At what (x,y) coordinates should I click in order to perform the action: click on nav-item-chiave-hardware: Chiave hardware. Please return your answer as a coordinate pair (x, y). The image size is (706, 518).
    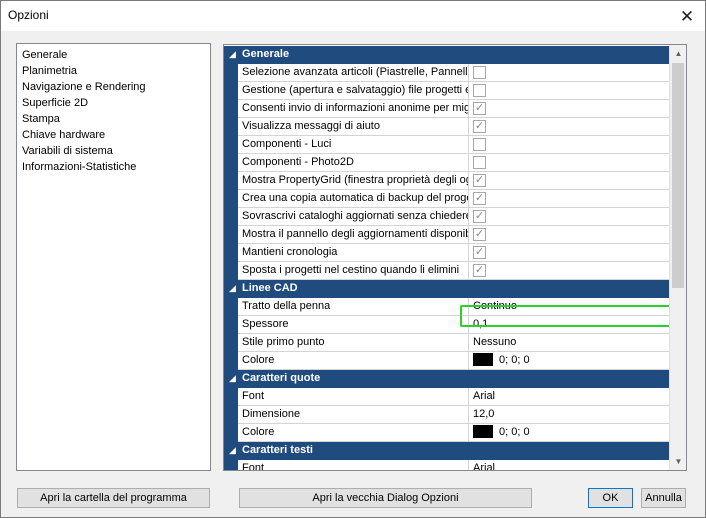
    Looking at the image, I should click on (63, 135).